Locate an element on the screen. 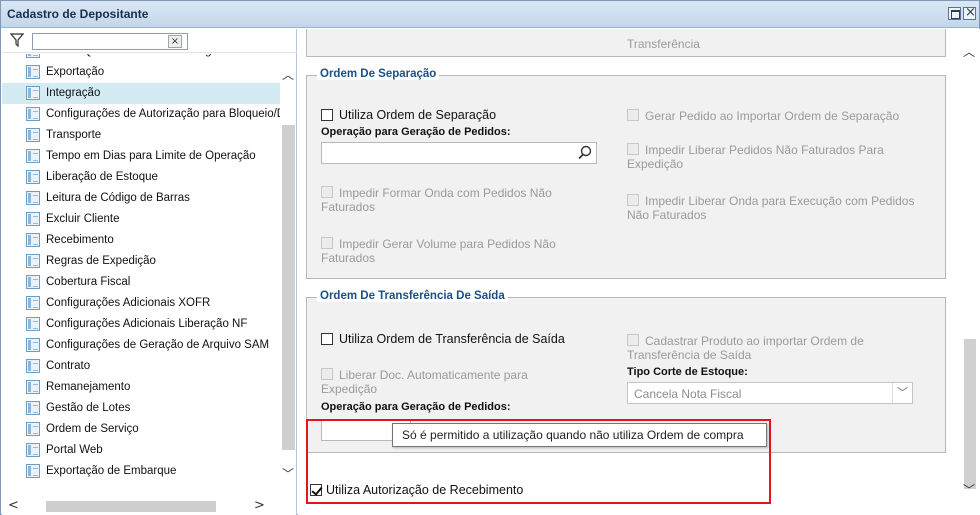 The height and width of the screenshot is (515, 980). tree-item-label: Recebimento is located at coordinates (80, 240).